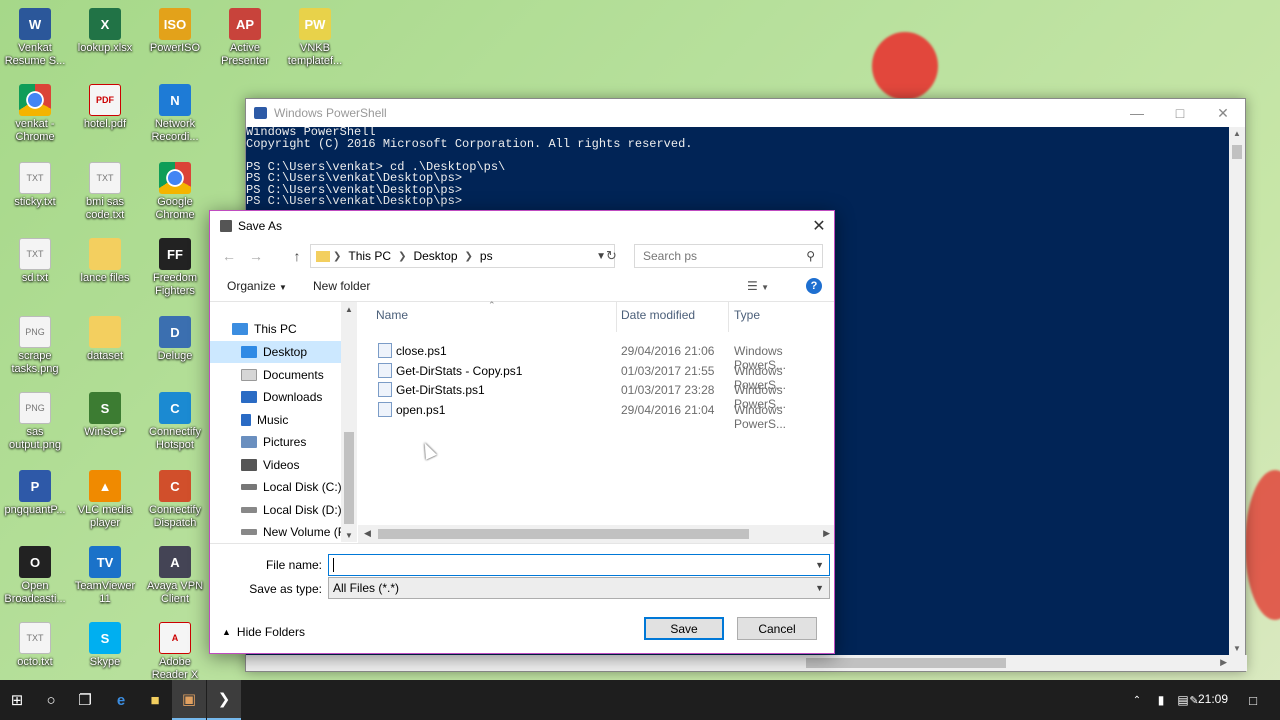  I want to click on new-folder-button: New folder, so click(341, 286).